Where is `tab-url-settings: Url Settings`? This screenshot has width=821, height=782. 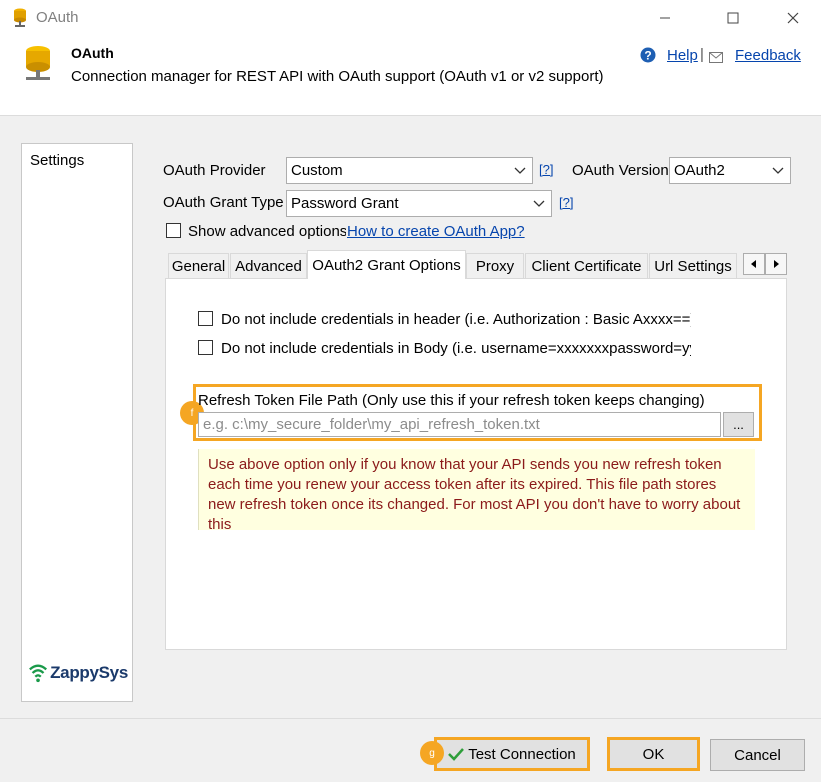
tab-url-settings: Url Settings is located at coordinates (693, 265).